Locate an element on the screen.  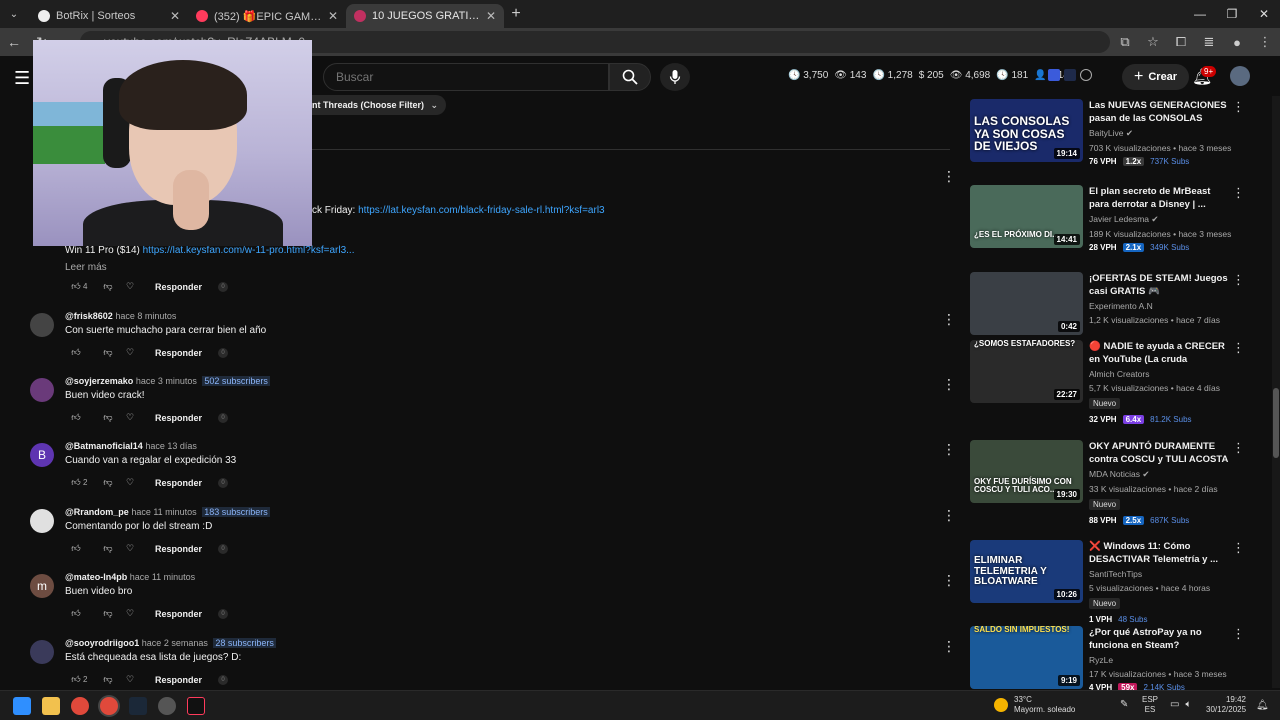
language-indicator: ESP ES is located at coordinates (1150, 705).